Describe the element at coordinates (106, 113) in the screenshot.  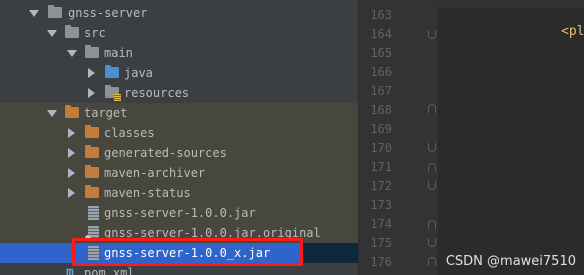
I see `tree-item-label: target` at that location.